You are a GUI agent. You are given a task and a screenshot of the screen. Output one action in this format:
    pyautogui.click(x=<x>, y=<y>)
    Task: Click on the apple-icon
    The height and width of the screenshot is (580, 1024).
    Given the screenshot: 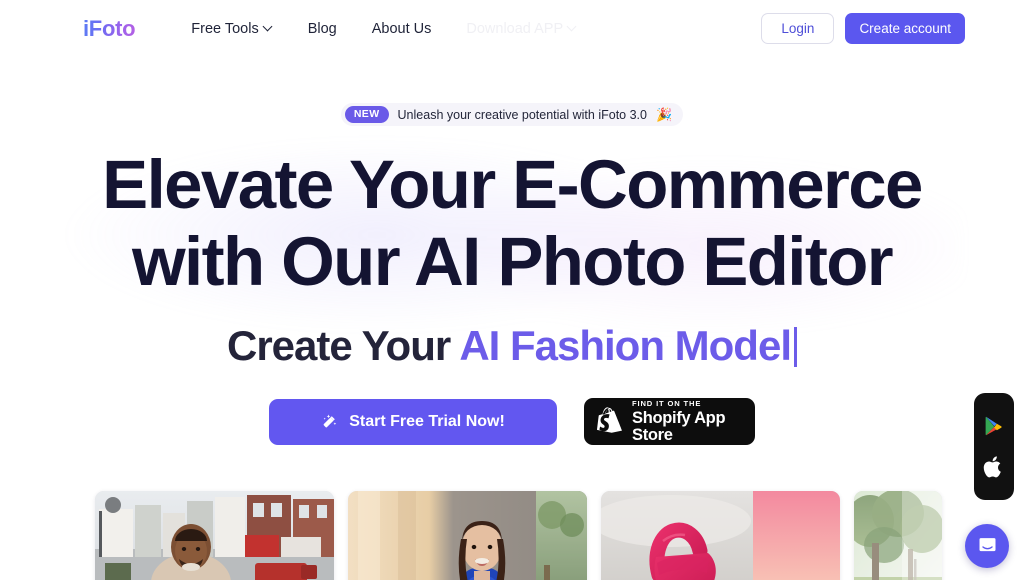 What is the action you would take?
    pyautogui.click(x=994, y=467)
    